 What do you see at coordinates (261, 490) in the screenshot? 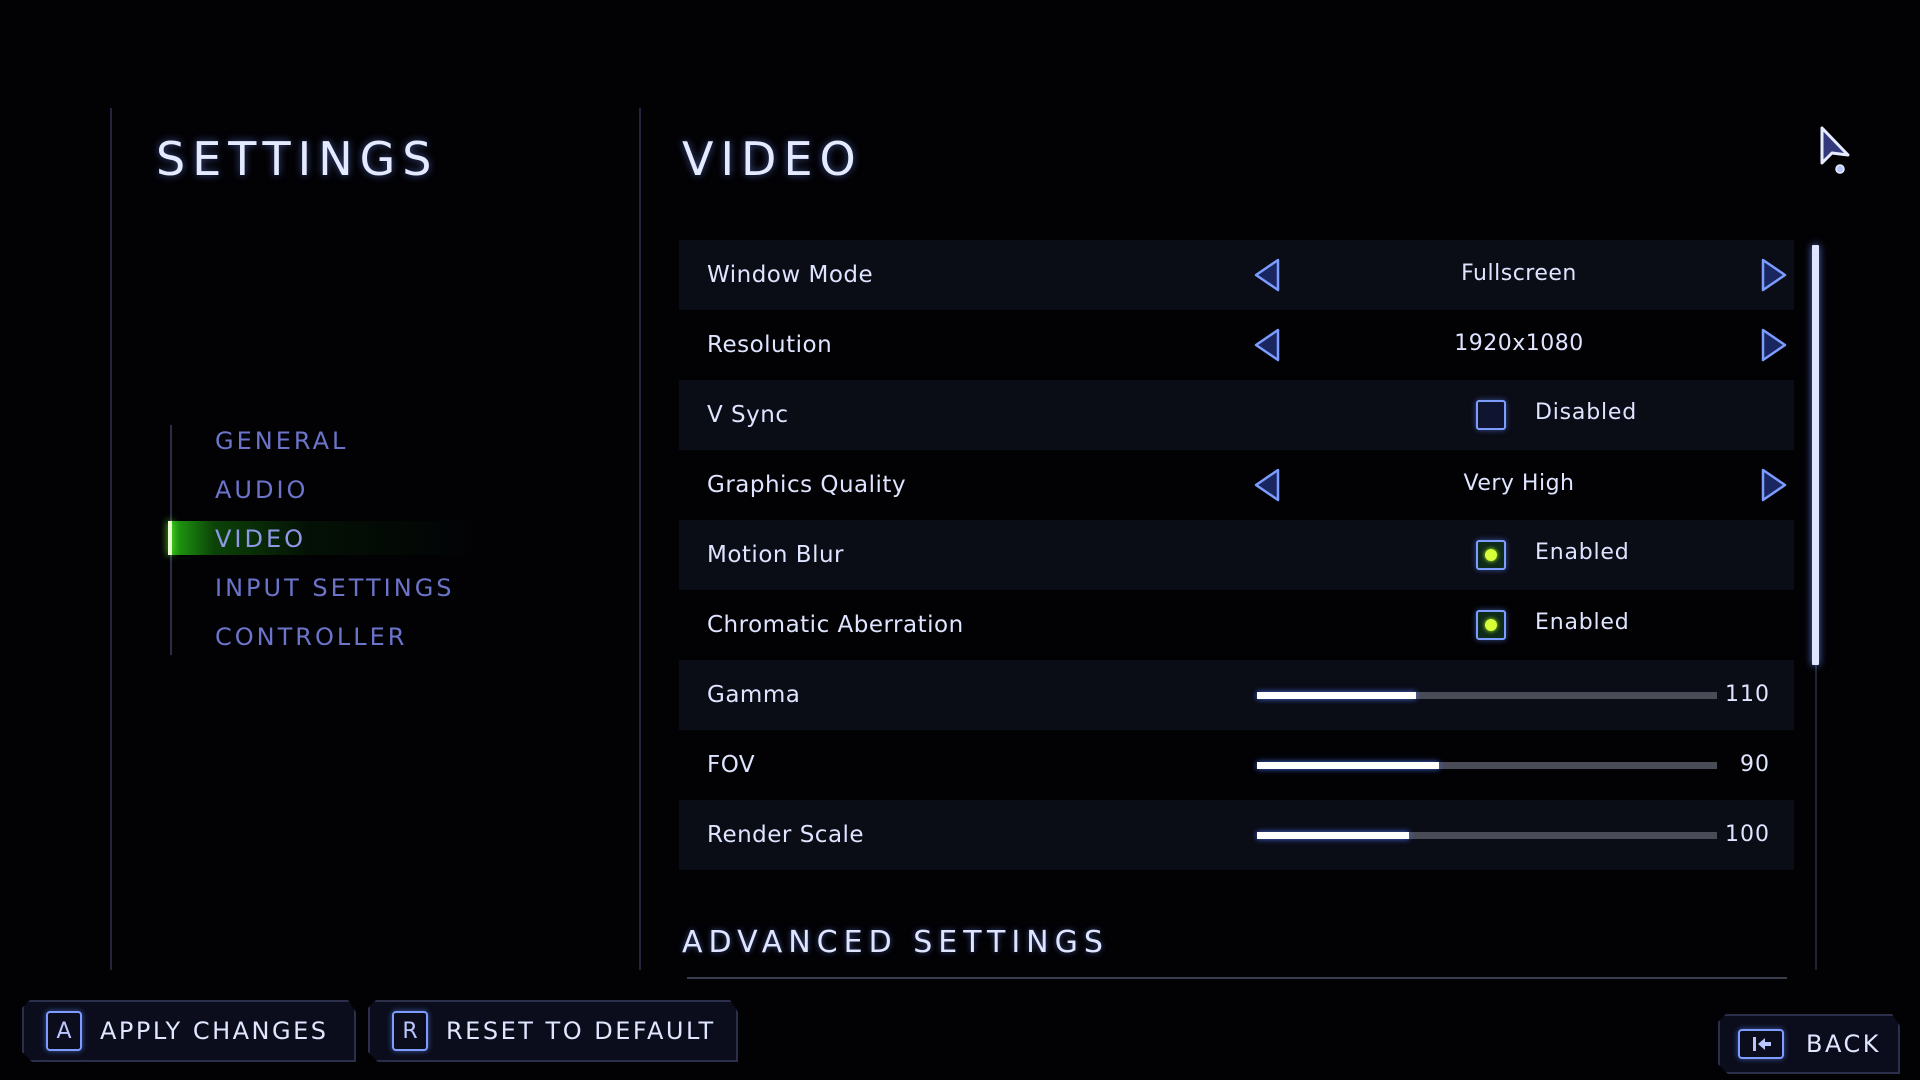
I see `nav-item-audio: AUDIO` at bounding box center [261, 490].